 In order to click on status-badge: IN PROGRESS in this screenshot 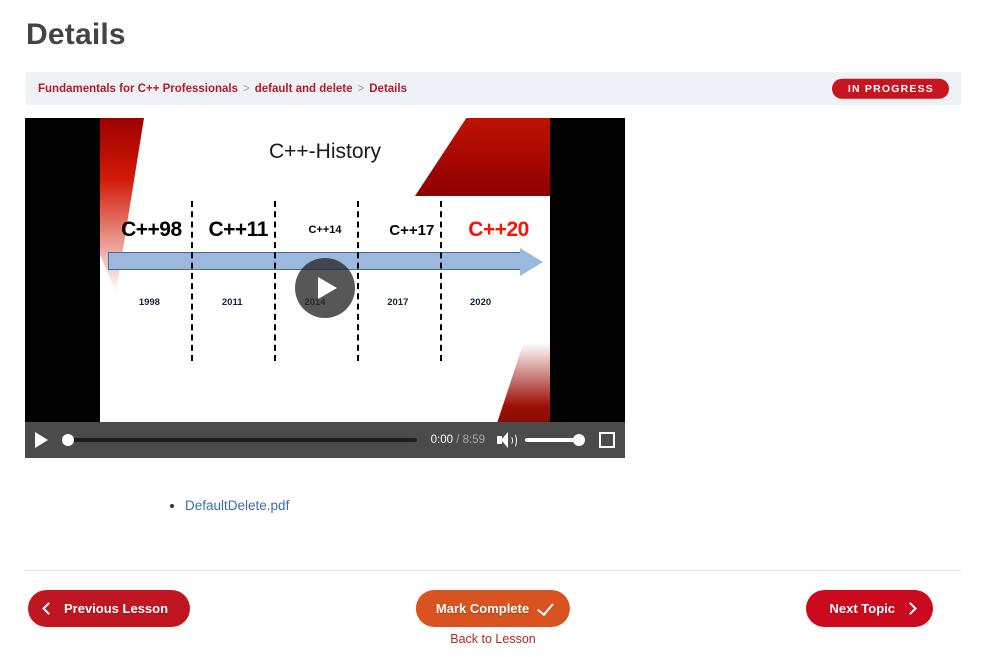, I will do `click(890, 88)`.